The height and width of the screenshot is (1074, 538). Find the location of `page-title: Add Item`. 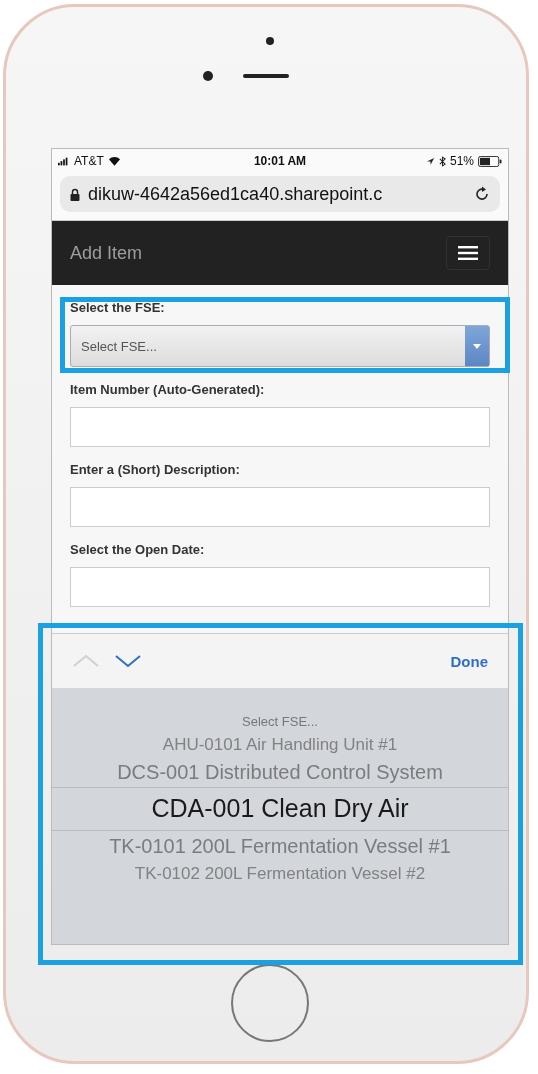

page-title: Add Item is located at coordinates (106, 253).